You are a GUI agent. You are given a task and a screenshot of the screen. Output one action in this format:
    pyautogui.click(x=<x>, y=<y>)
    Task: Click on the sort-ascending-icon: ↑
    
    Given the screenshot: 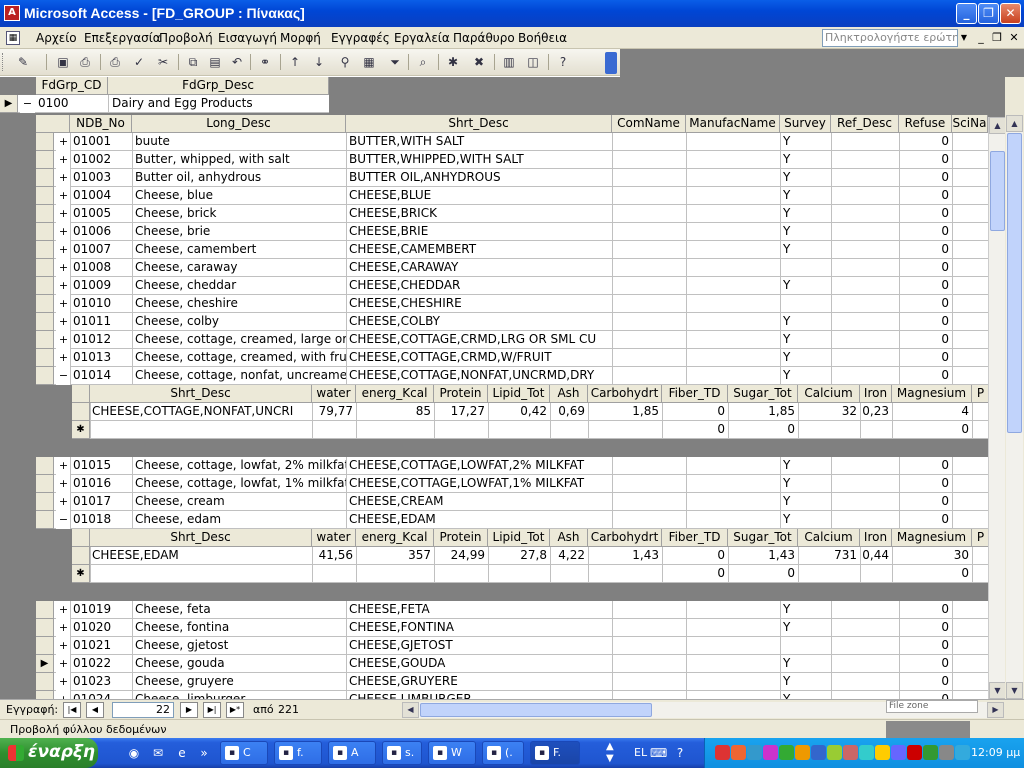 What is the action you would take?
    pyautogui.click(x=295, y=62)
    